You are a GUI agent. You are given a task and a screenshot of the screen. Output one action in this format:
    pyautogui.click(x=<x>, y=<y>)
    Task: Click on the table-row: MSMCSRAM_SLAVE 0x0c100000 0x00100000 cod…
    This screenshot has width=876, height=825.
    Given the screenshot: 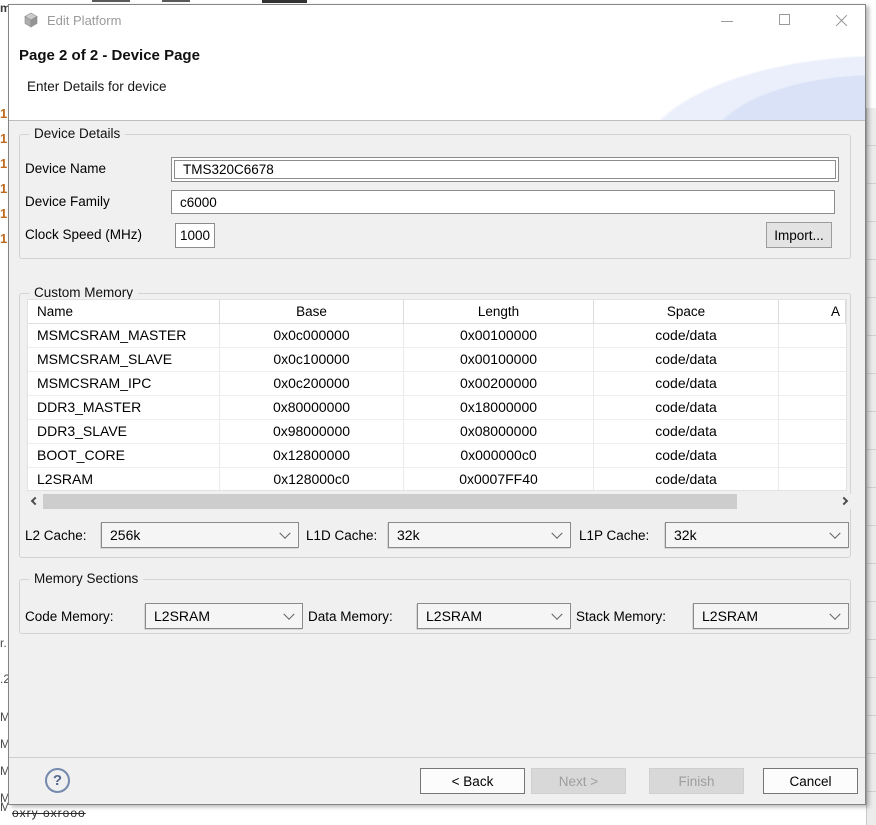 What is the action you would take?
    pyautogui.click(x=437, y=360)
    